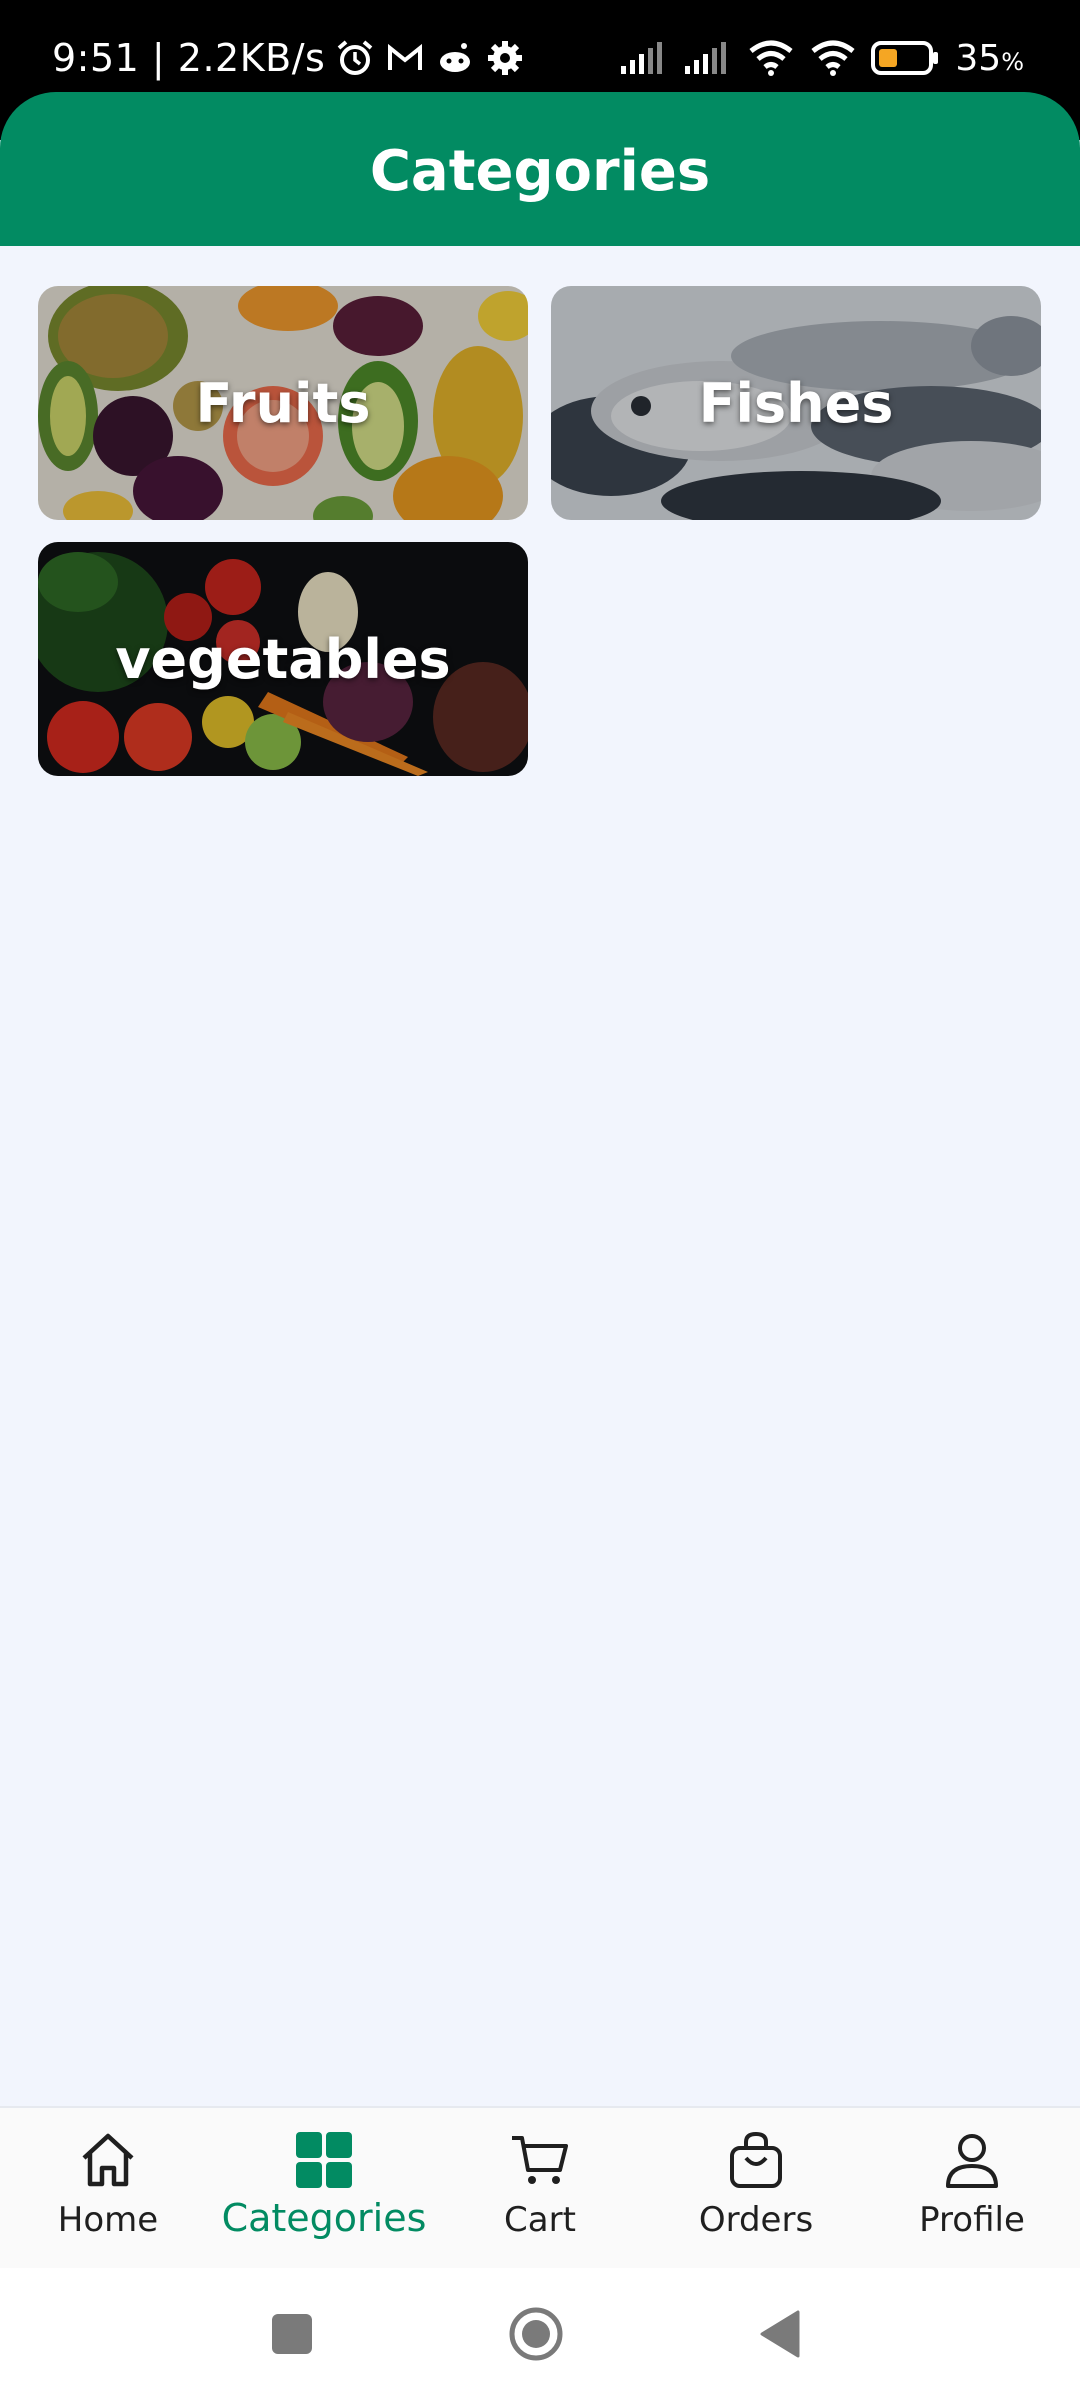 Image resolution: width=1080 pixels, height=2400 pixels. What do you see at coordinates (189, 58) in the screenshot?
I see `status-time-speed: 9:51 | 2.2KB/s` at bounding box center [189, 58].